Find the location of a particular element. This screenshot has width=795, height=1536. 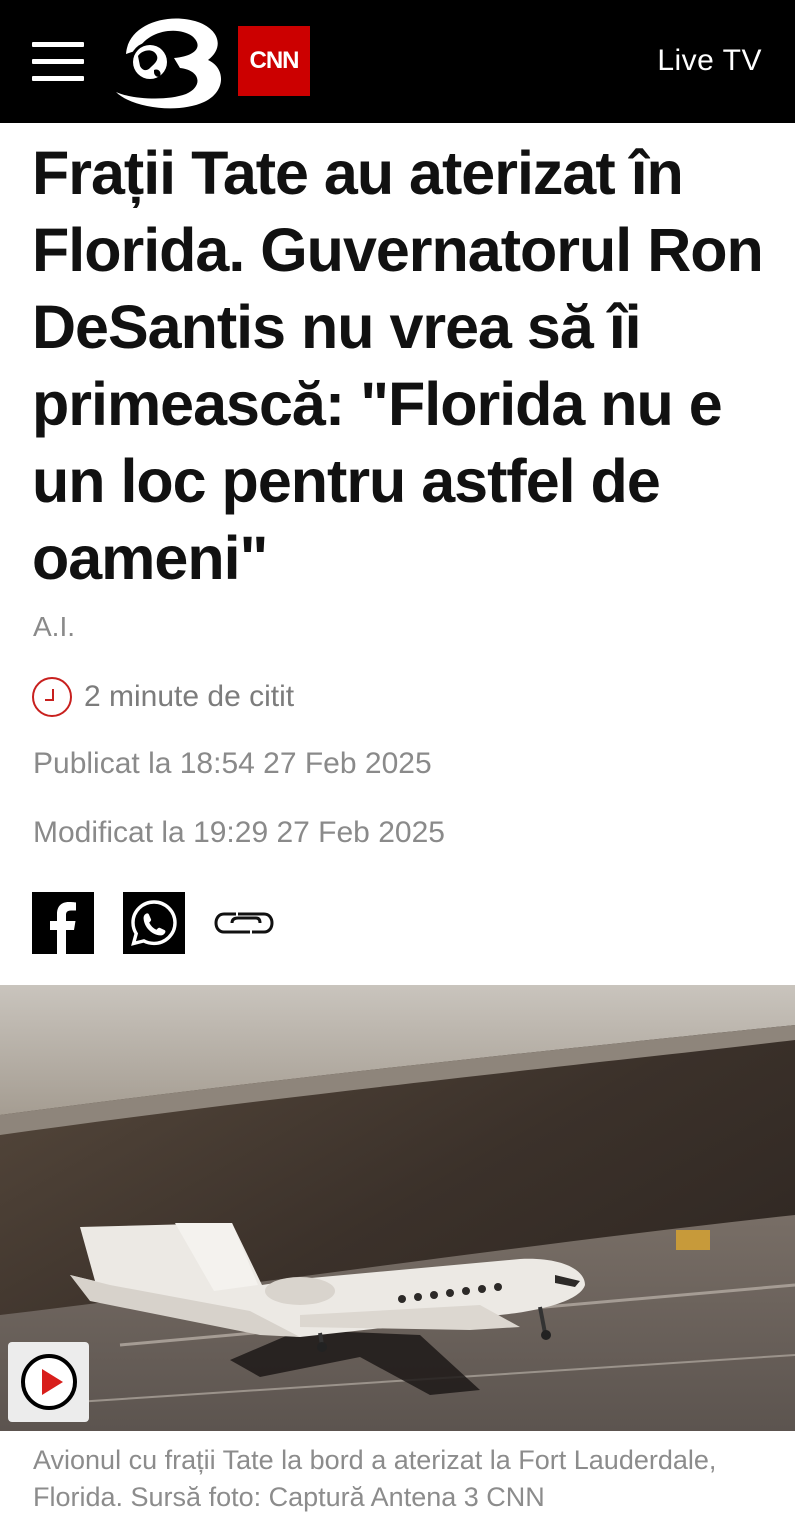

read-time-label: 2 minute de citit is located at coordinates (189, 696).